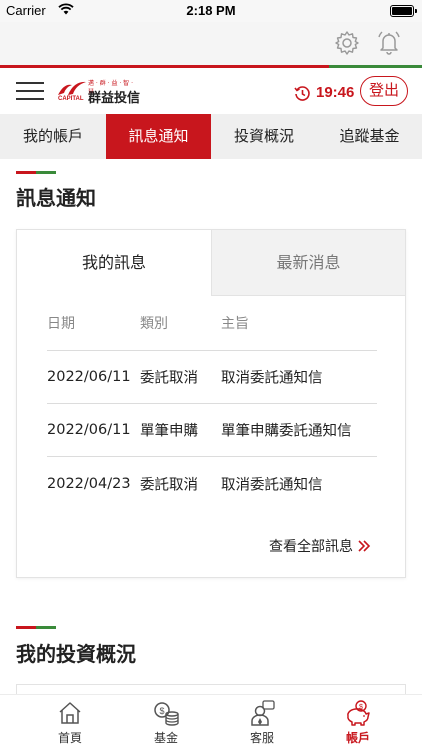 This screenshot has width=422, height=750. I want to click on message-type-tabs: 我的訊息 最新消息, so click(211, 263).